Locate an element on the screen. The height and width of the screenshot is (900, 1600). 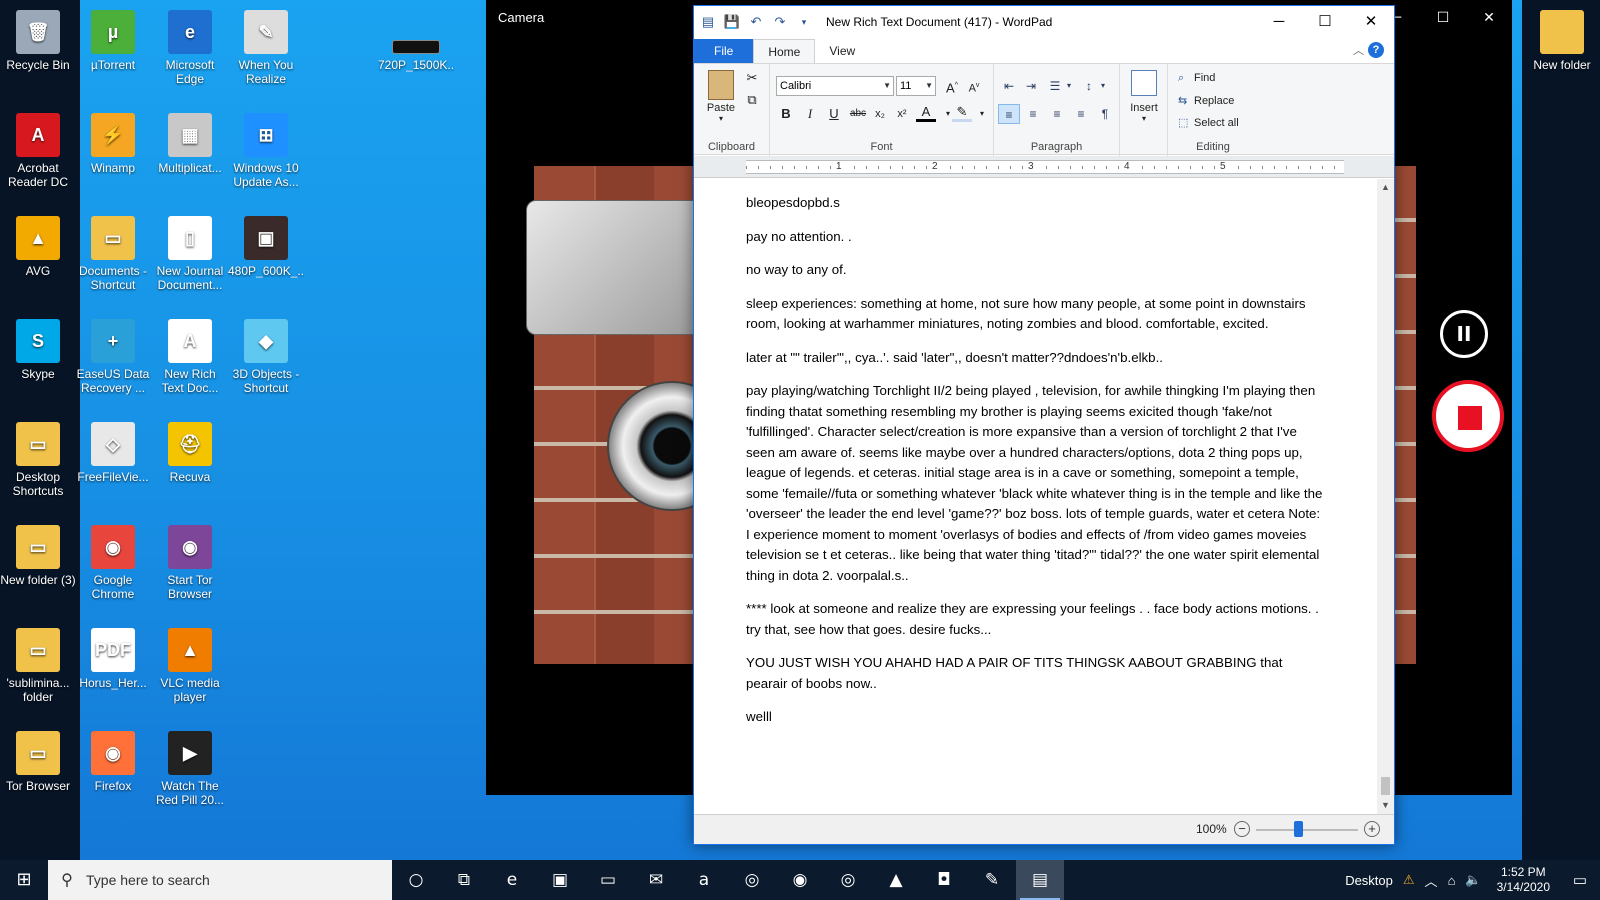
desktop-icon: ▲ AVG is located at coordinates (38, 247).